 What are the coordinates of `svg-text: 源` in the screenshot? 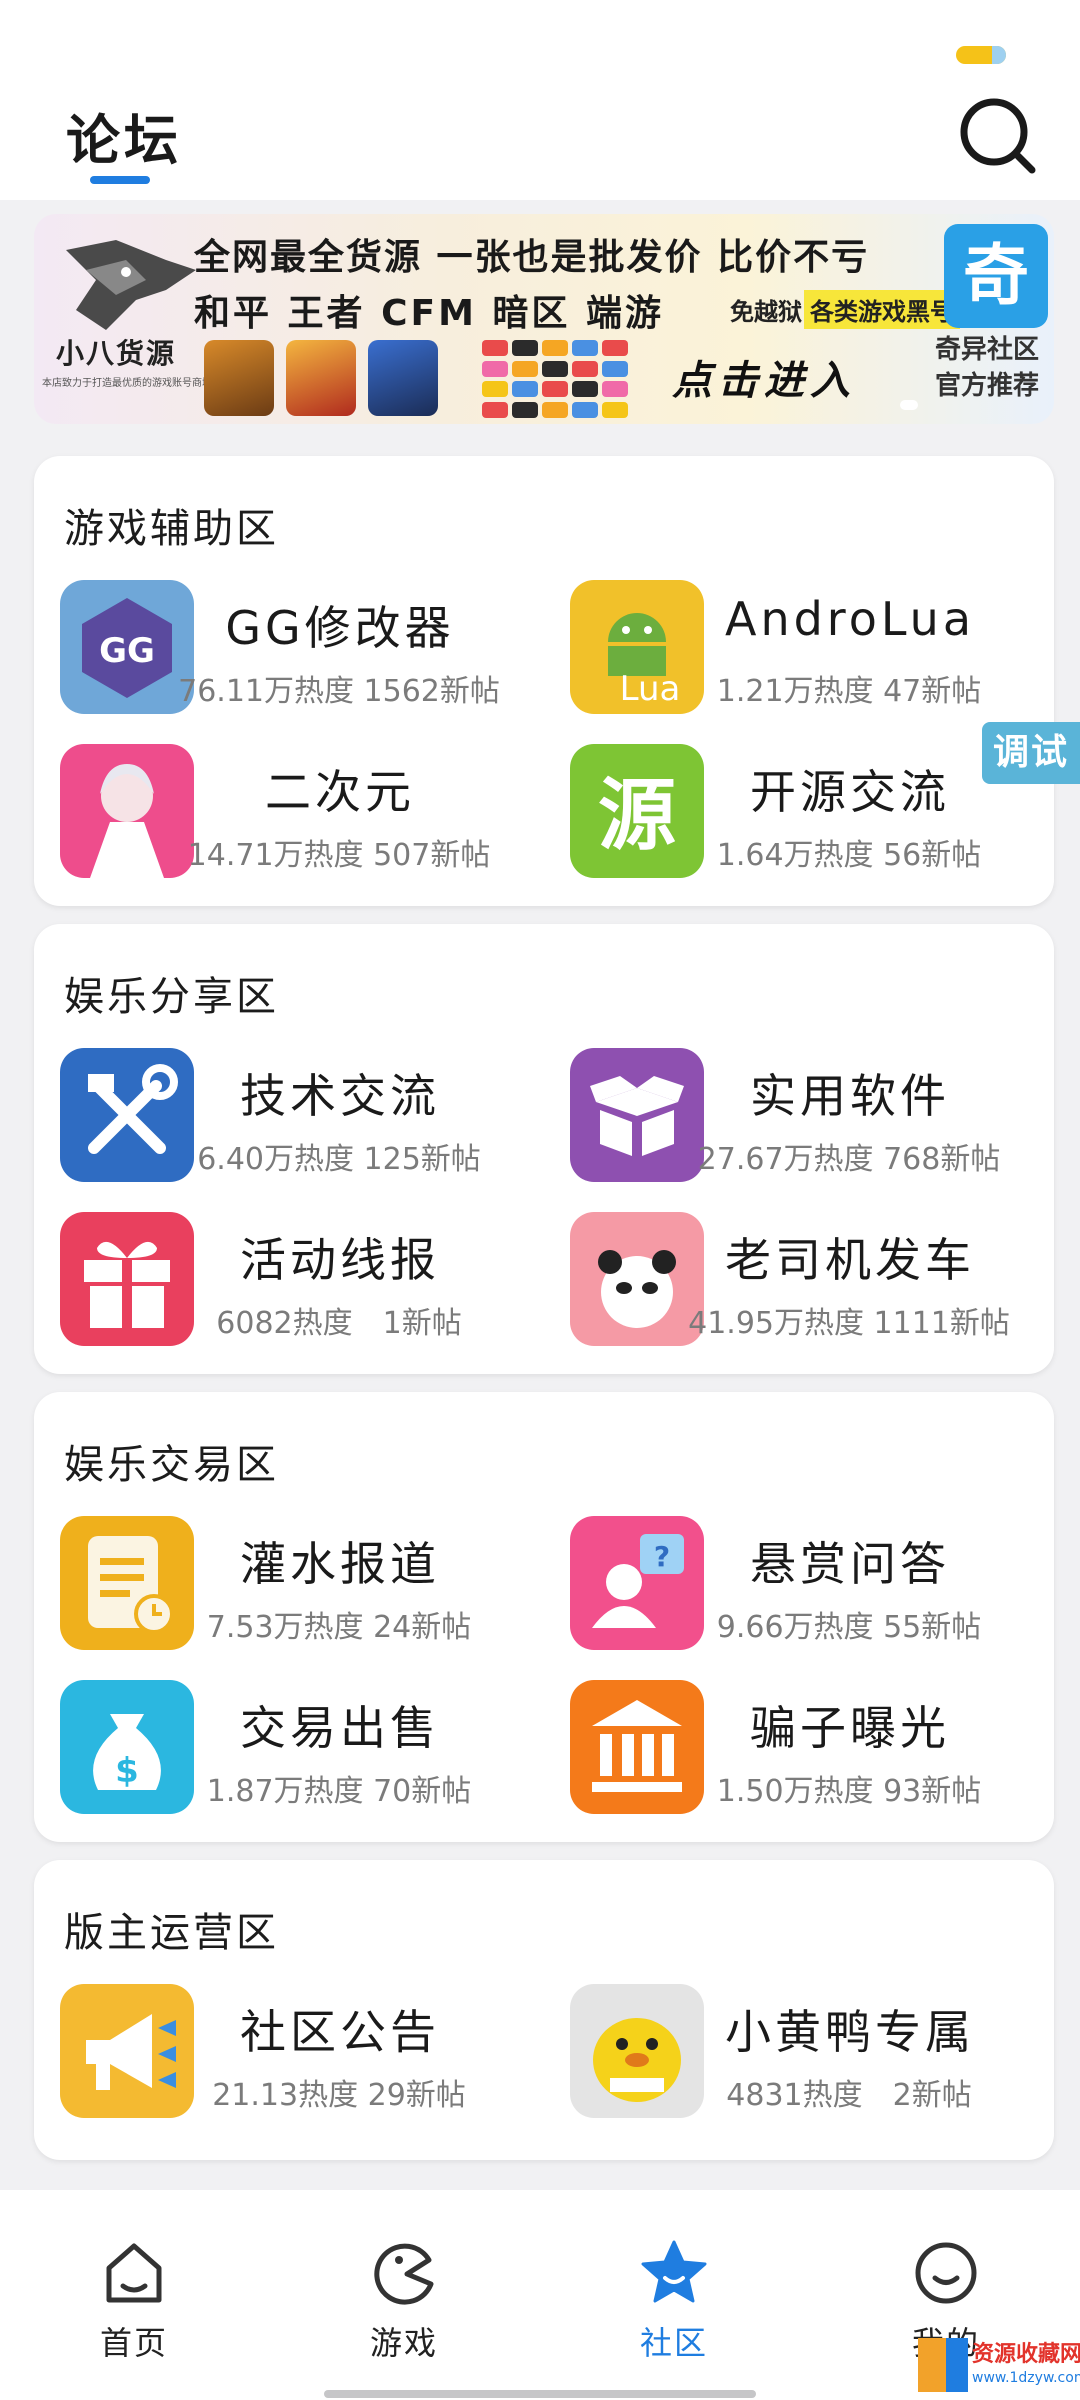 It's located at (637, 815).